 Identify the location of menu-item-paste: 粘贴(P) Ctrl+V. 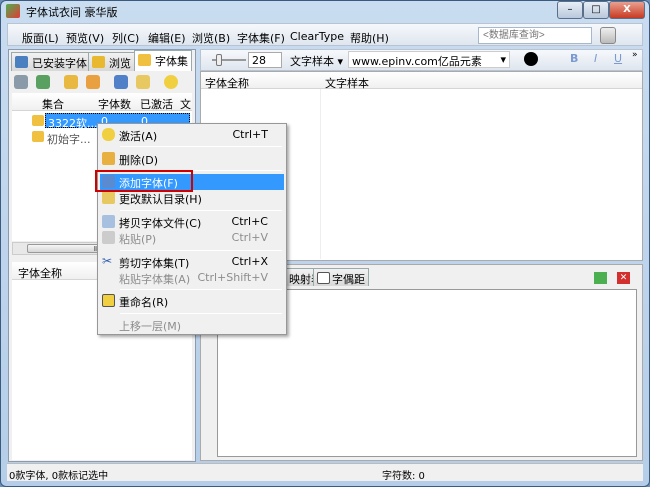
(192, 238).